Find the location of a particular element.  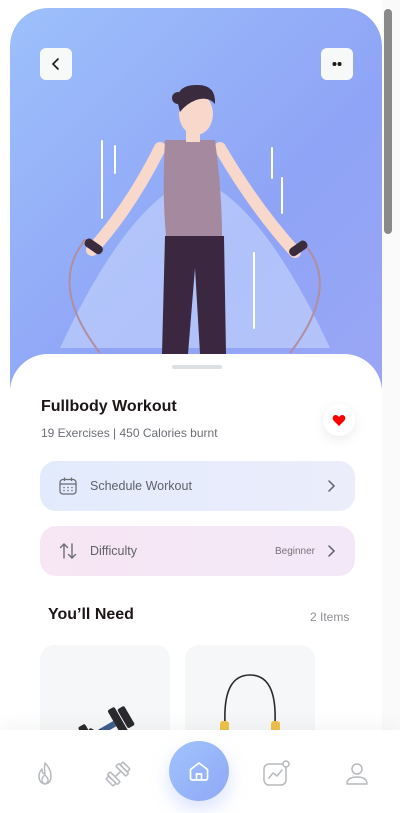

dumbbell-icon is located at coordinates (118, 774).